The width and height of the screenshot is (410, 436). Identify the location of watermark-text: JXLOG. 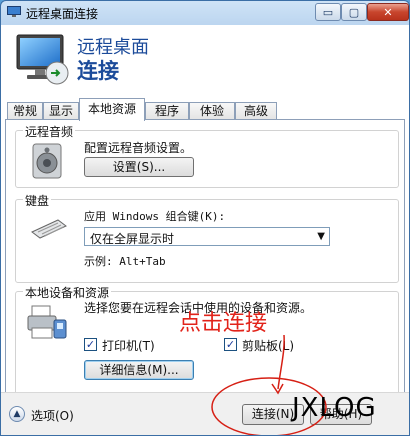
(334, 408).